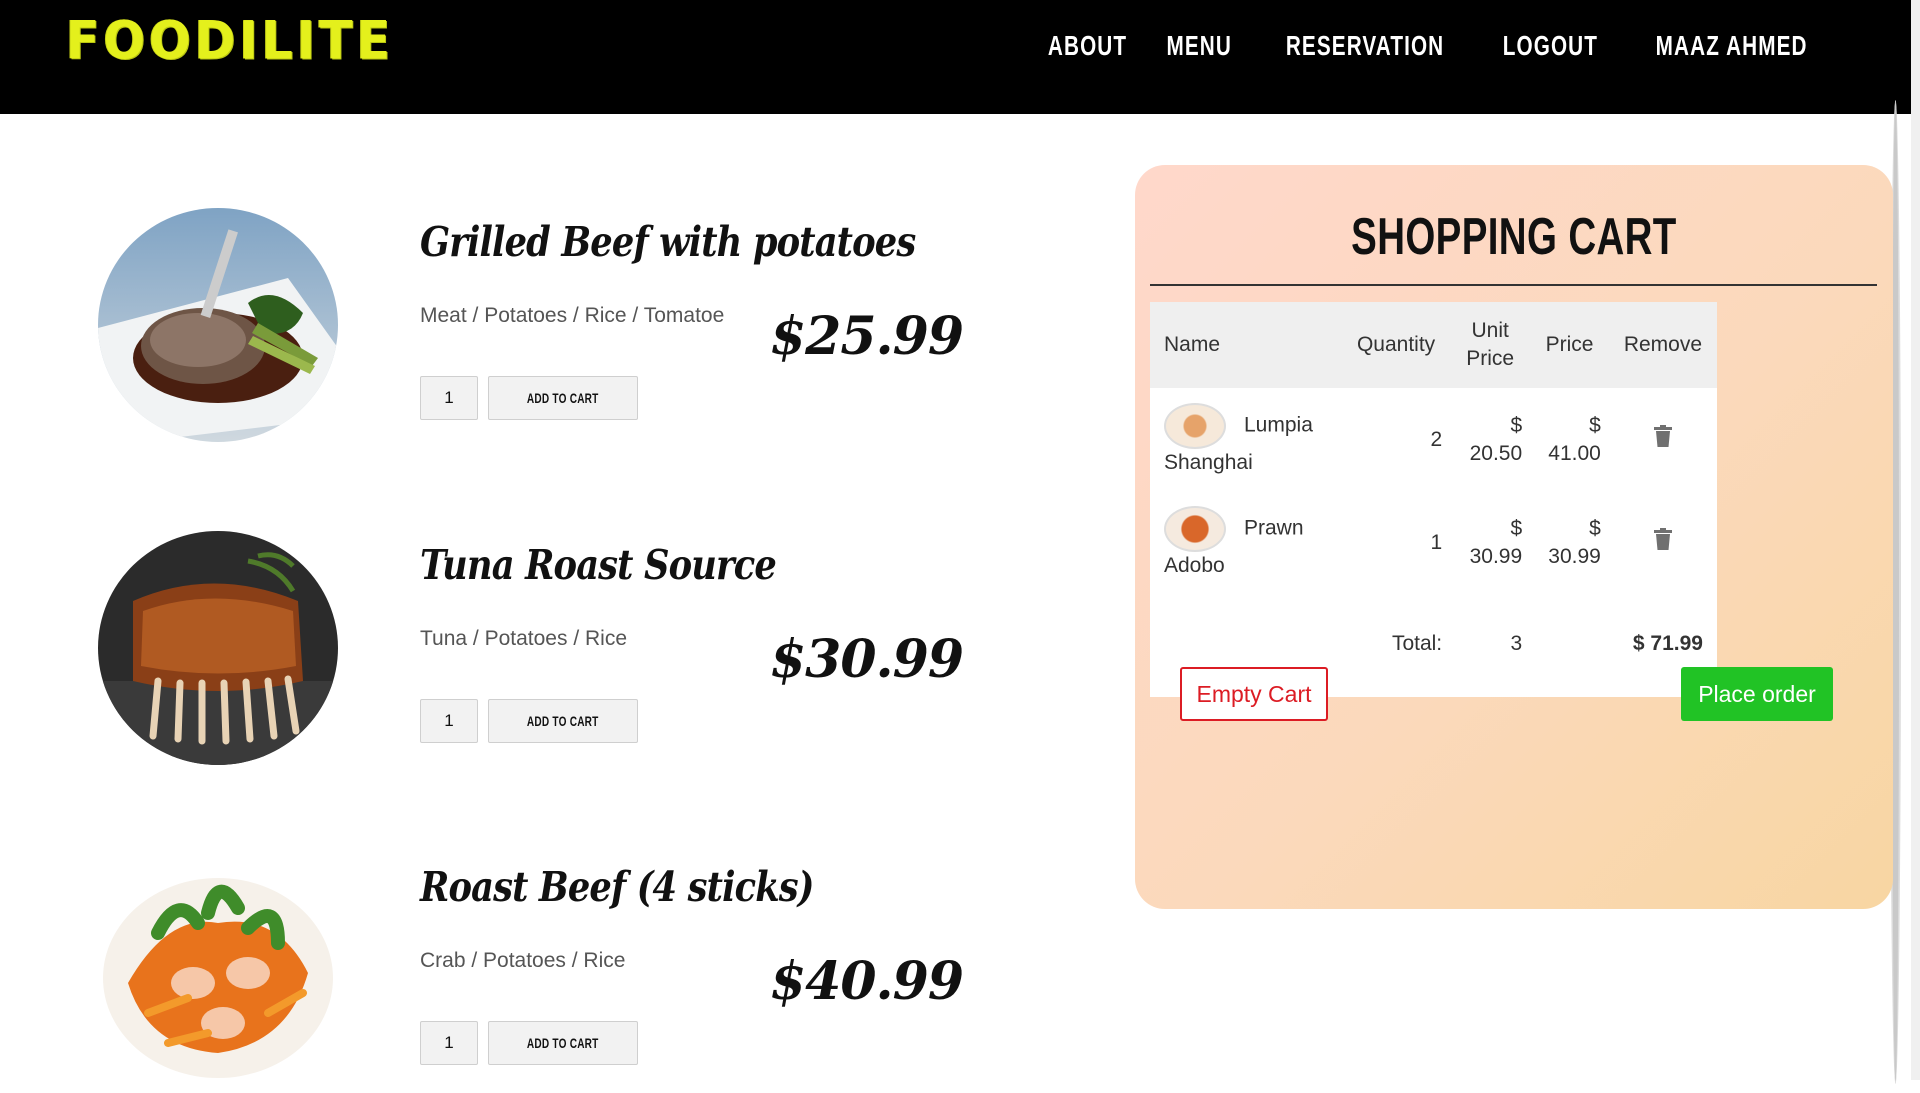 This screenshot has height=1093, width=1920. What do you see at coordinates (1574, 556) in the screenshot?
I see `price-value: 30.99` at bounding box center [1574, 556].